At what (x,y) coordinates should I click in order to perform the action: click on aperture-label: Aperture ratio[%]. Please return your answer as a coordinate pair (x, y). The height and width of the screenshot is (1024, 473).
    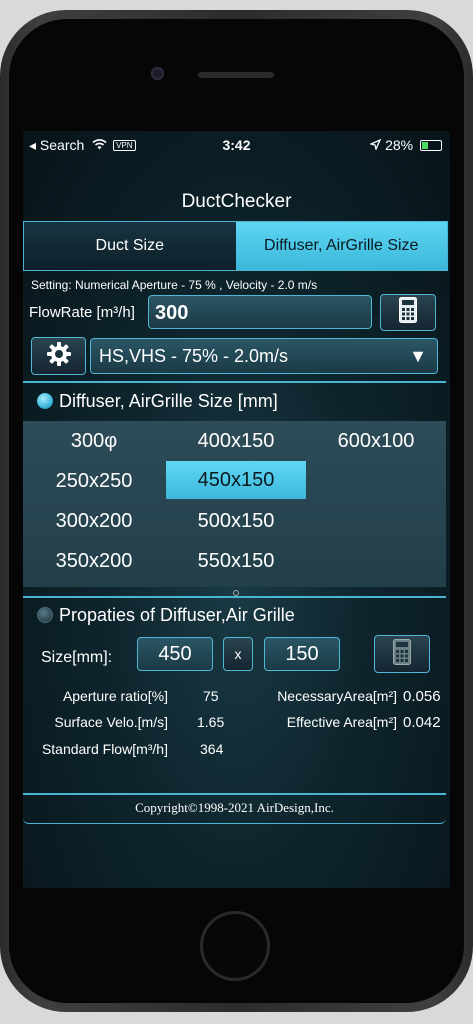
    Looking at the image, I should click on (115, 696).